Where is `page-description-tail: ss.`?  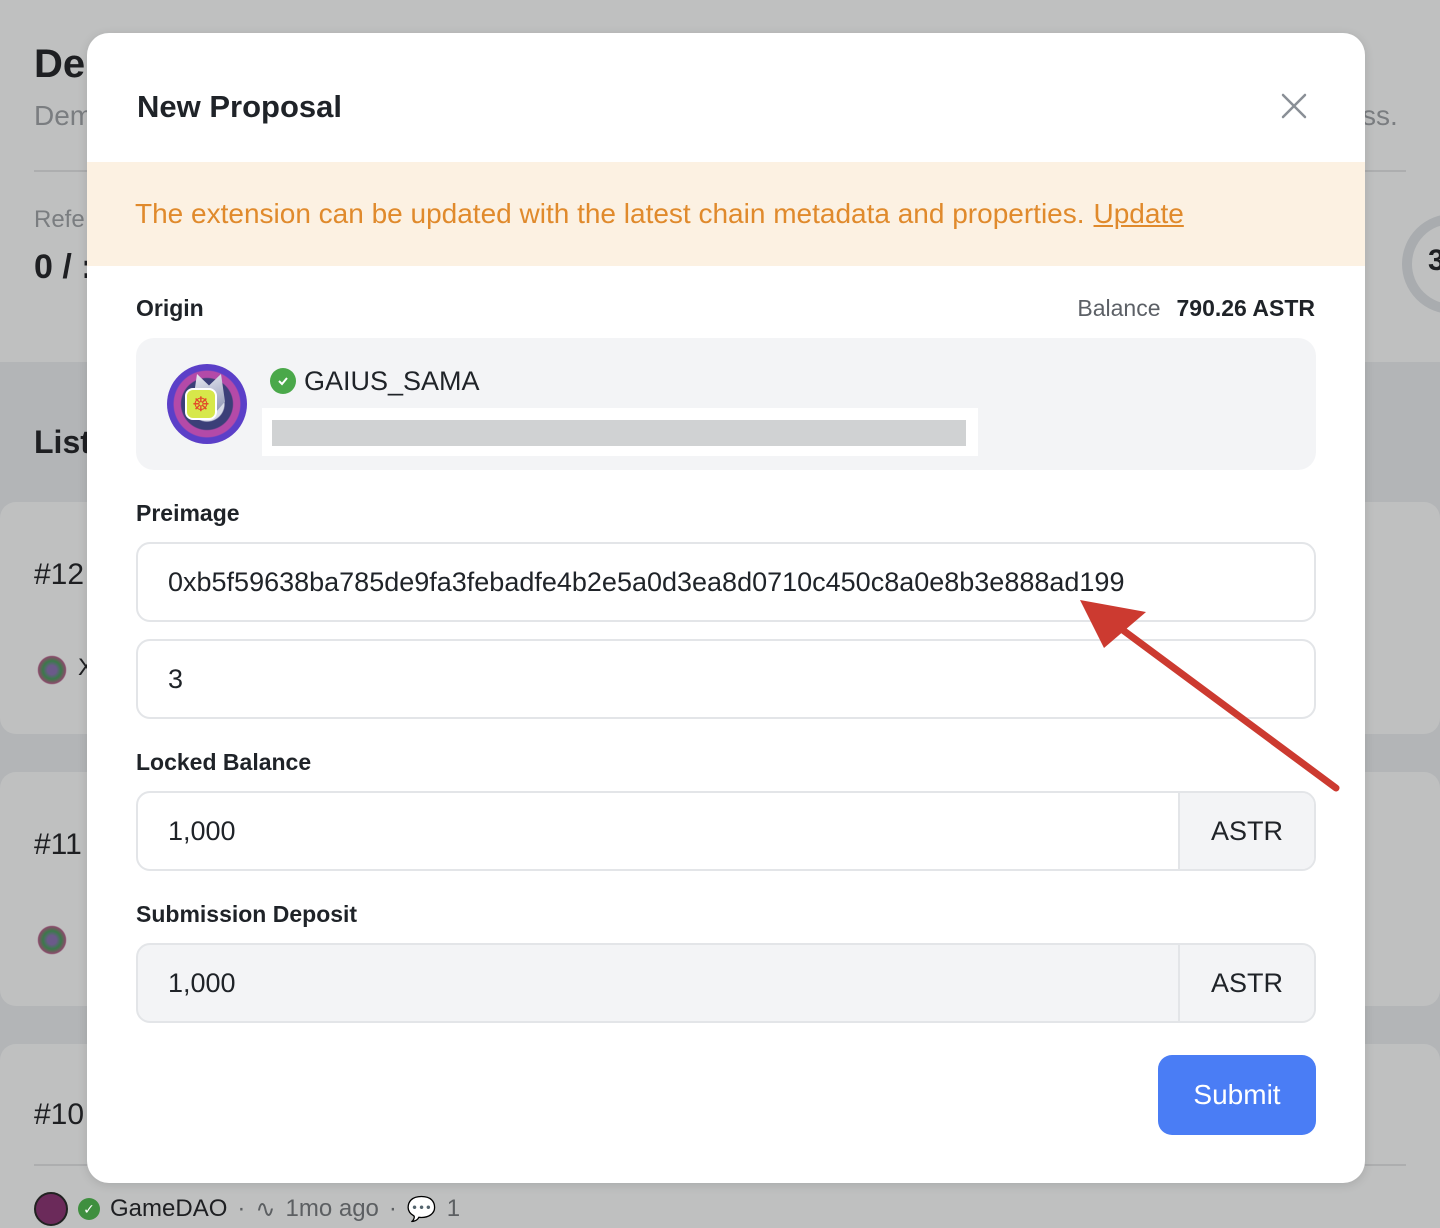
page-description-tail: ss. is located at coordinates (1380, 115).